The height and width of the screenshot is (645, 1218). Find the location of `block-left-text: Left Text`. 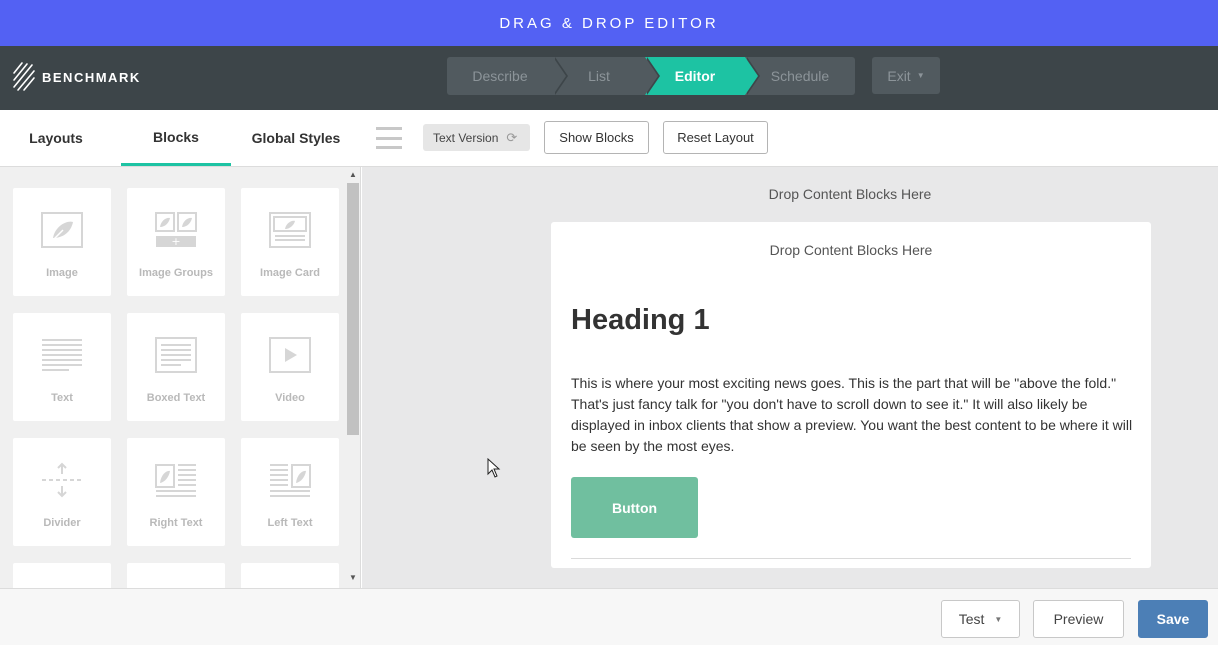

block-left-text: Left Text is located at coordinates (290, 492).